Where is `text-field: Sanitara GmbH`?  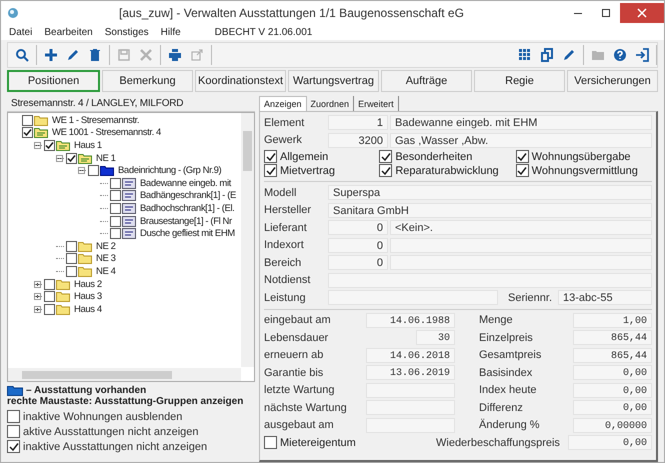
text-field: Sanitara GmbH is located at coordinates (490, 210).